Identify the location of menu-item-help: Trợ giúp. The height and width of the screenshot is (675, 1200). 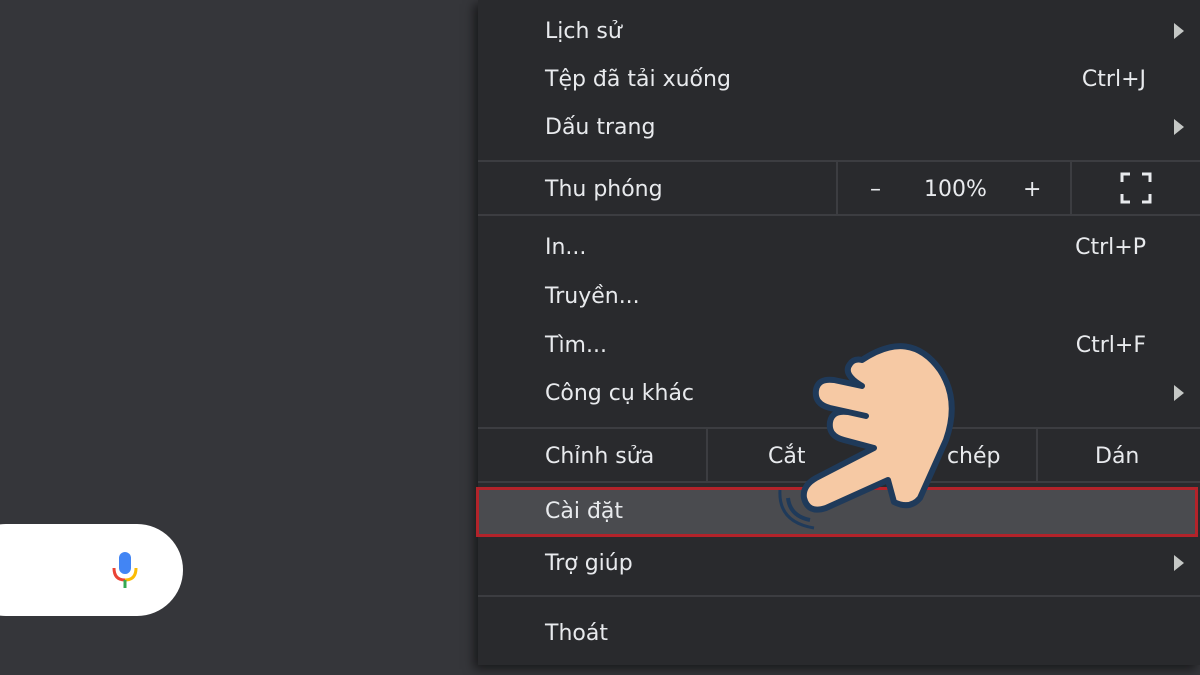
(839, 563).